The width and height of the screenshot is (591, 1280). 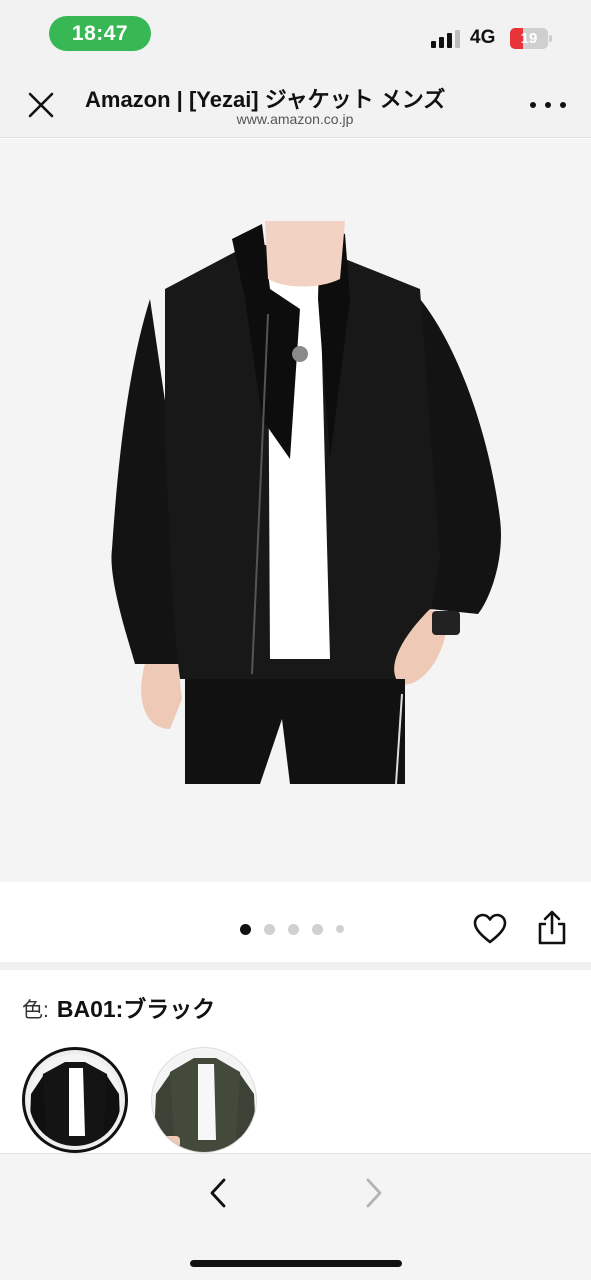 What do you see at coordinates (205, 1105) in the screenshot?
I see `swatch-olive-image` at bounding box center [205, 1105].